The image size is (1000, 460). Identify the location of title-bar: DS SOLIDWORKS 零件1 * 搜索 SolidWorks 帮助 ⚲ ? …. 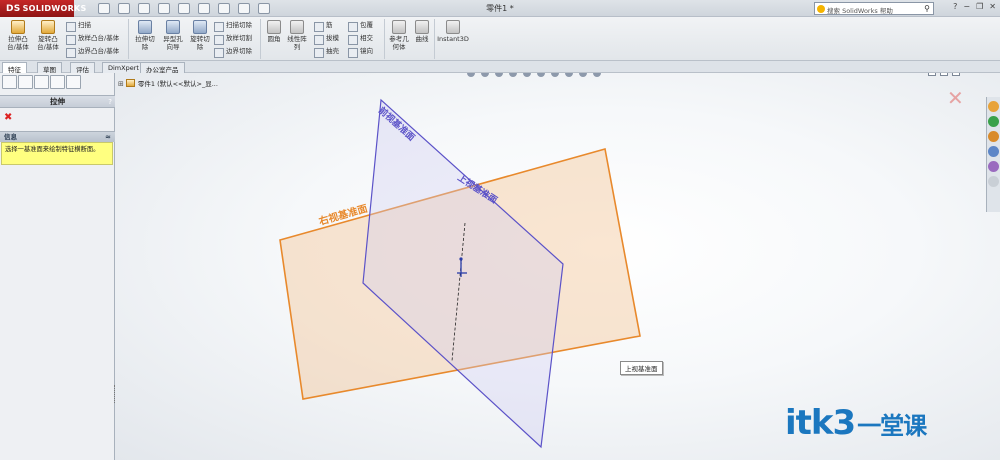
(500, 8).